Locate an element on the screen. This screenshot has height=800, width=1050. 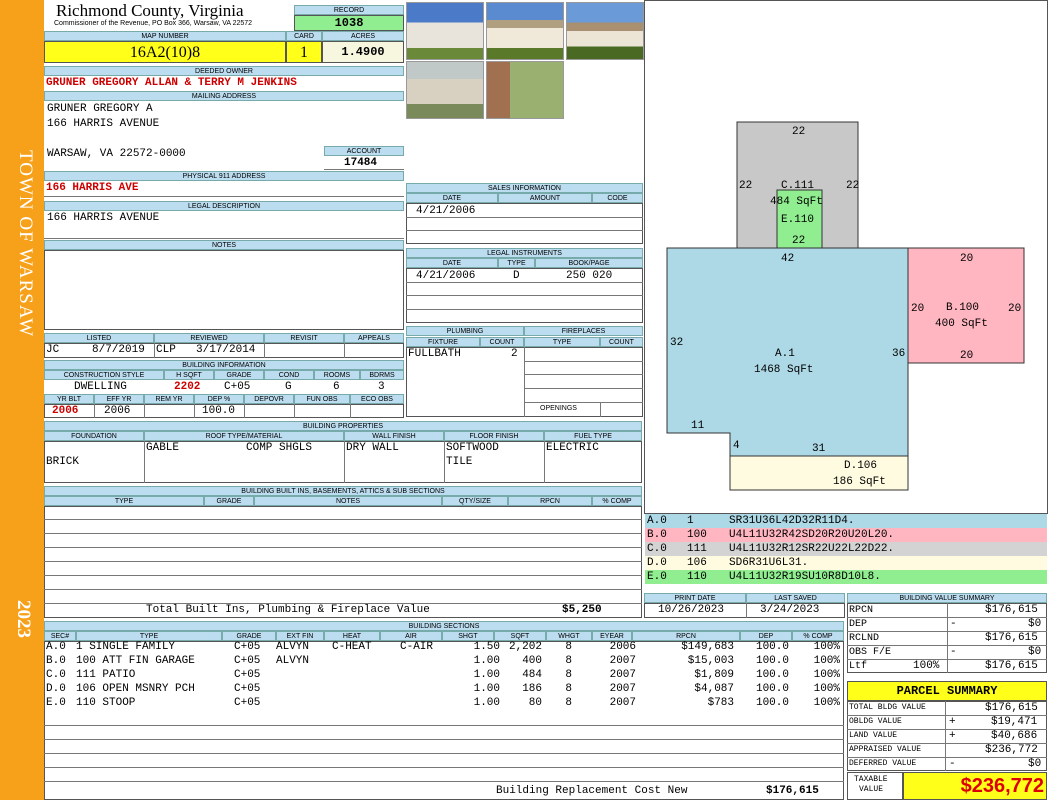
sk-c-top: 22 is located at coordinates (798, 132).